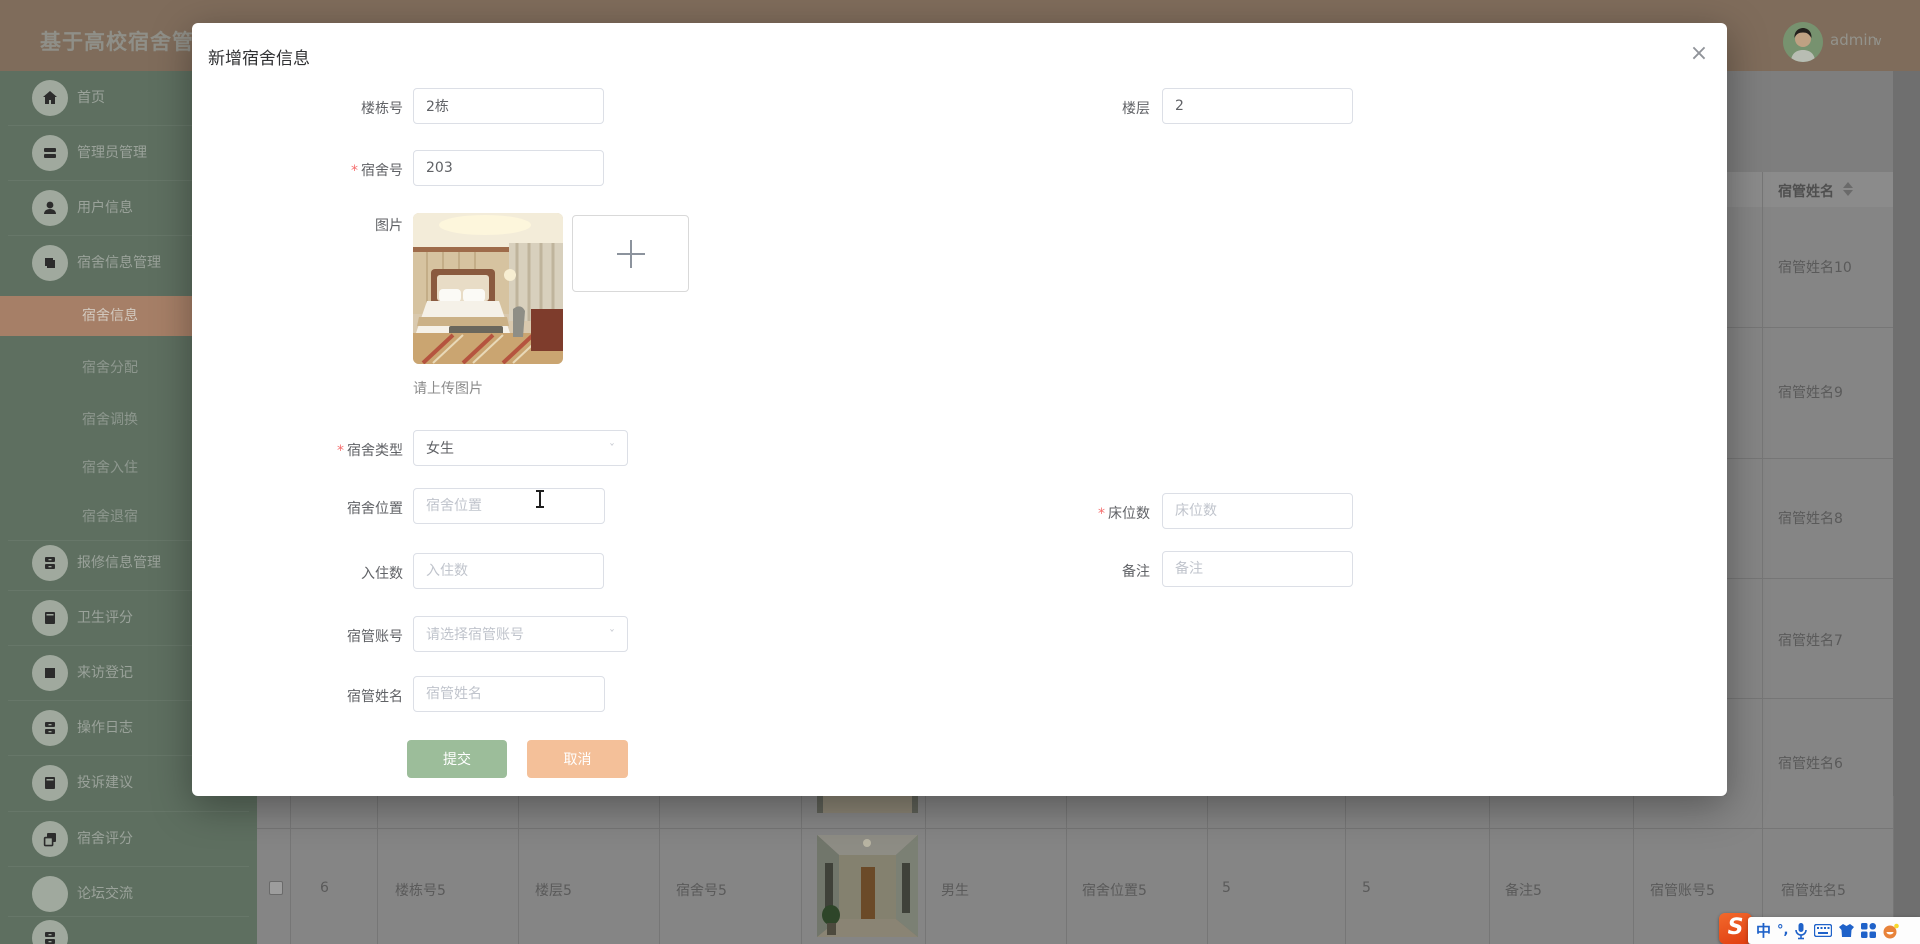  What do you see at coordinates (1853, 40) in the screenshot?
I see `user-name: admin` at bounding box center [1853, 40].